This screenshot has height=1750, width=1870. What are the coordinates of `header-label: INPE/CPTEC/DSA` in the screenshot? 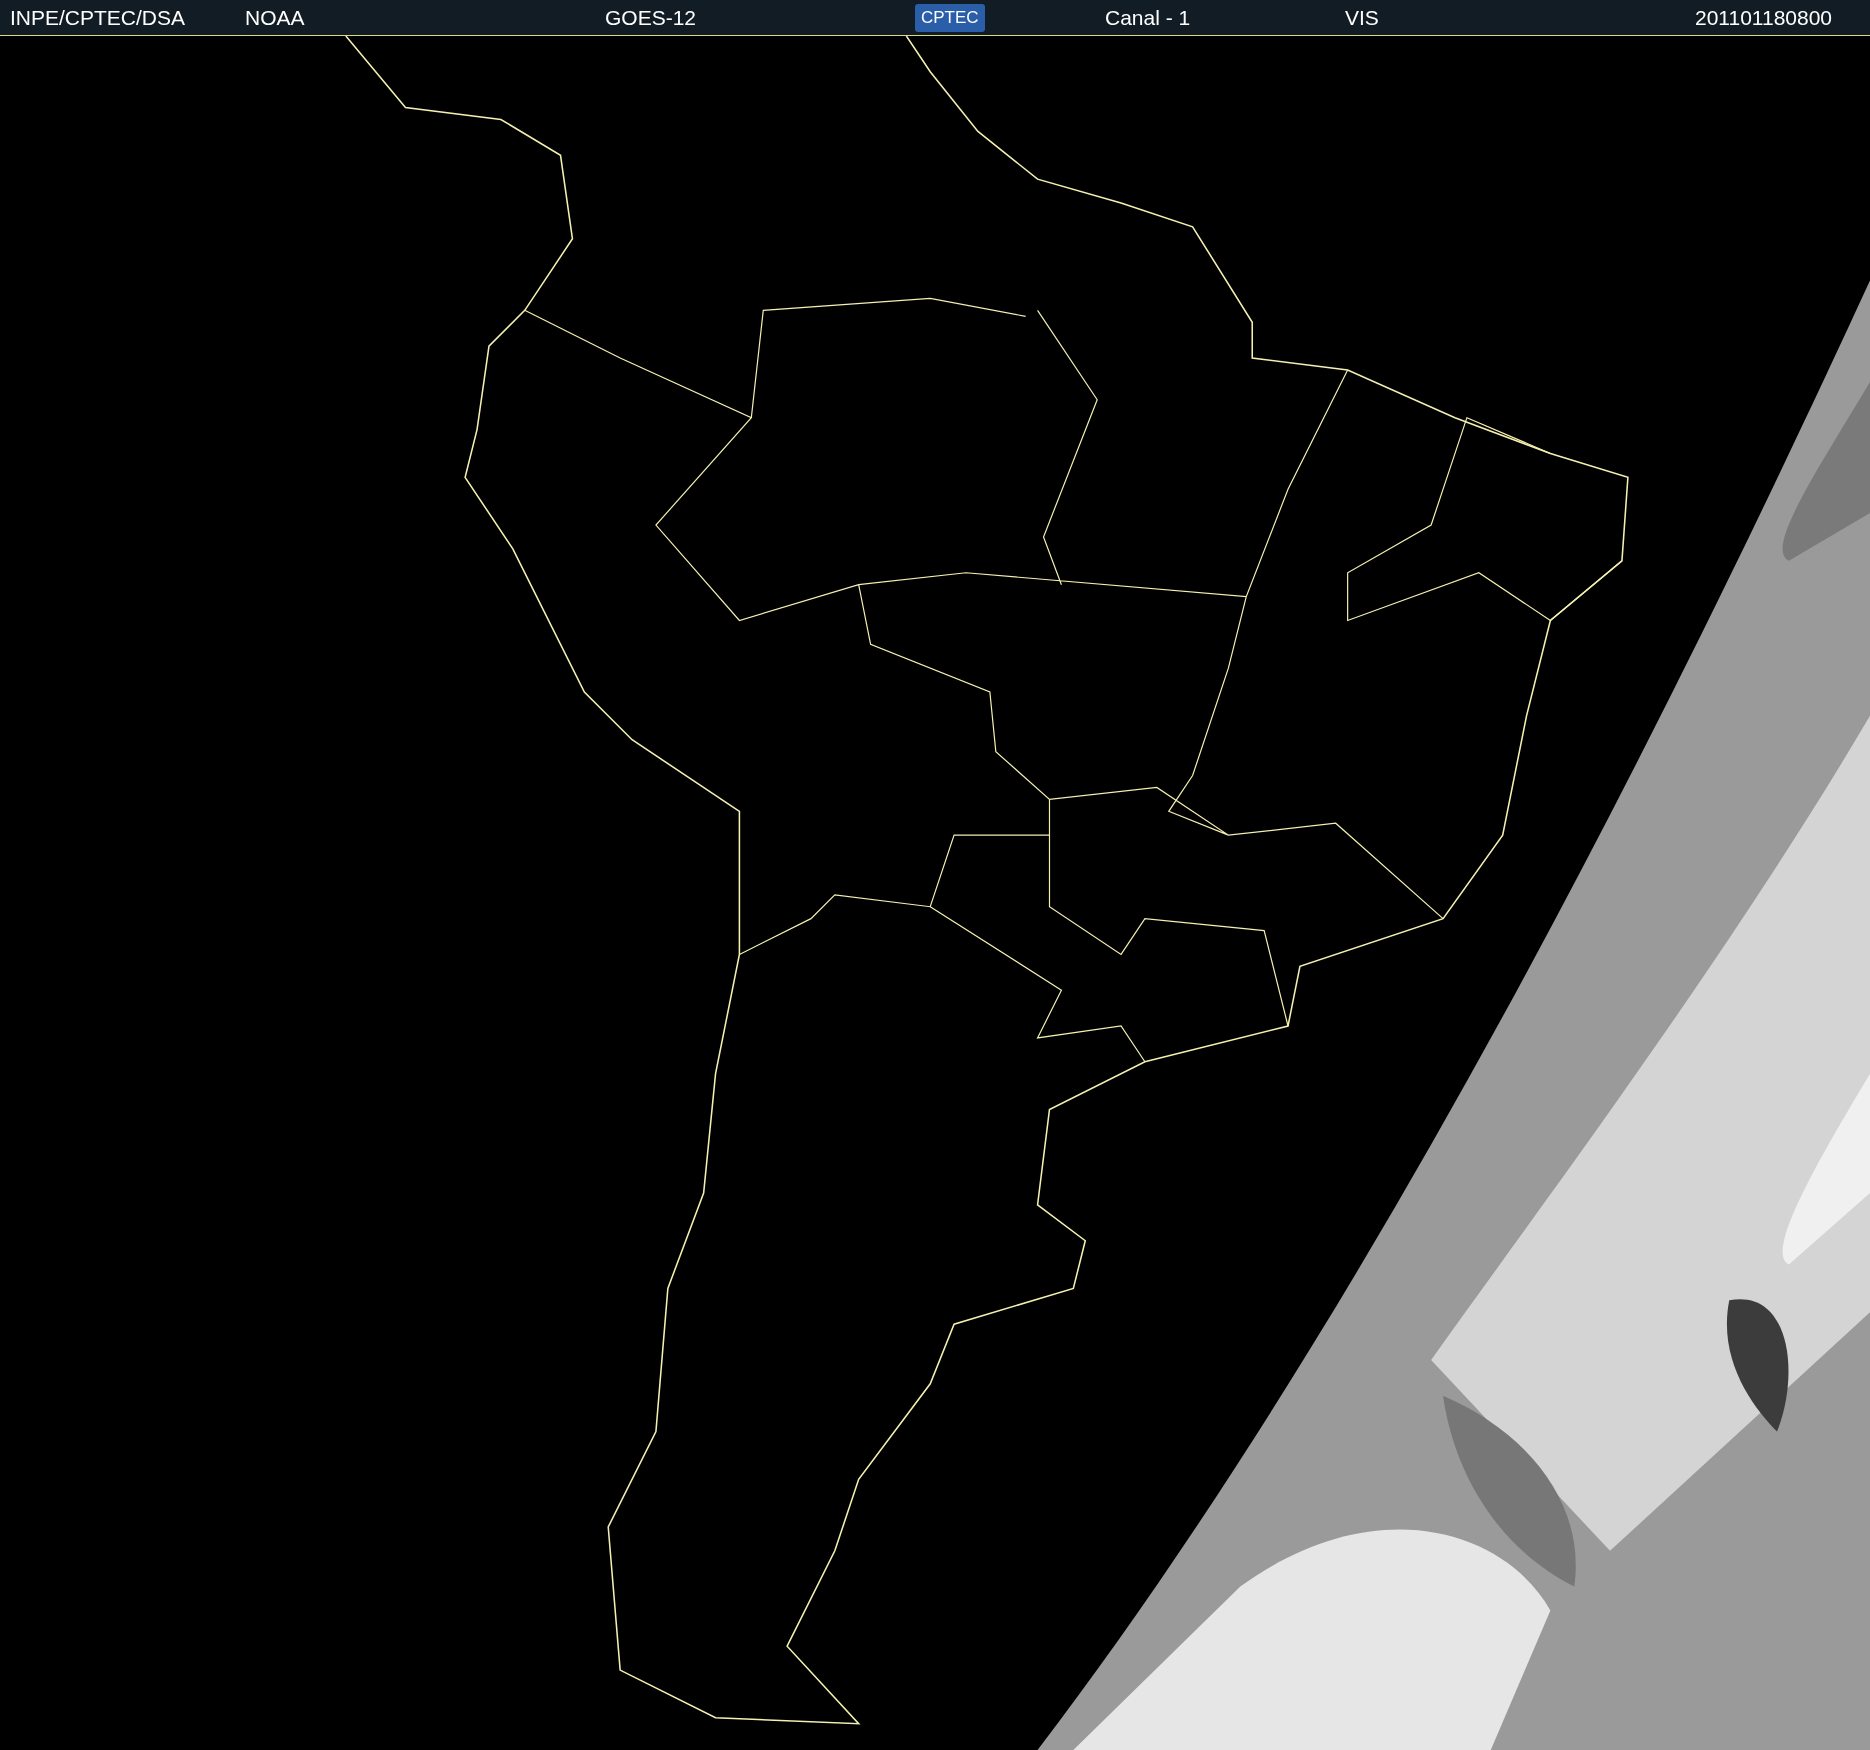 It's located at (98, 17).